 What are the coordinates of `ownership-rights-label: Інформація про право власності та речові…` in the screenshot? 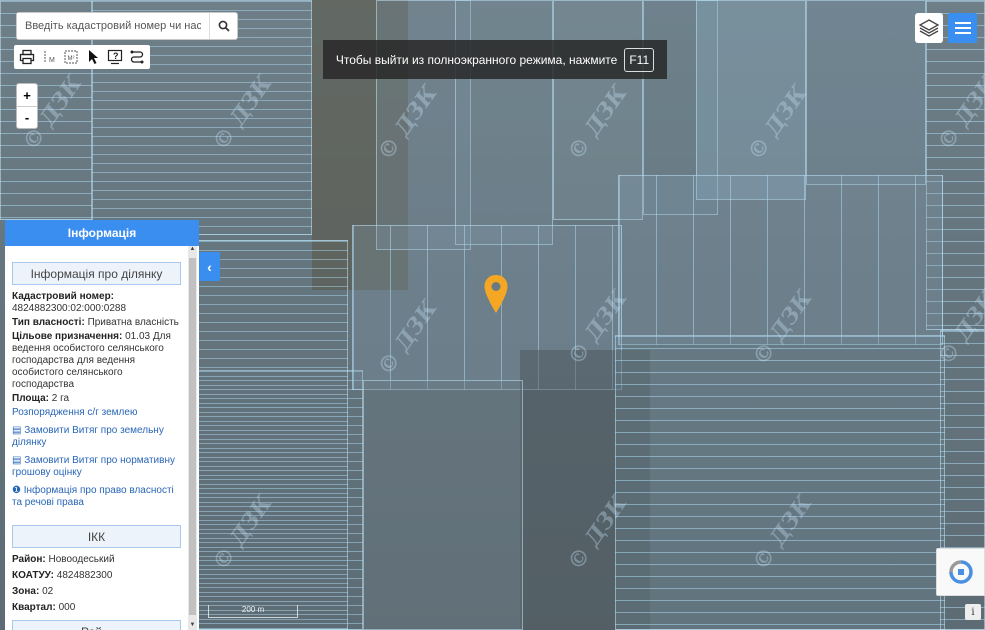 It's located at (93, 496).